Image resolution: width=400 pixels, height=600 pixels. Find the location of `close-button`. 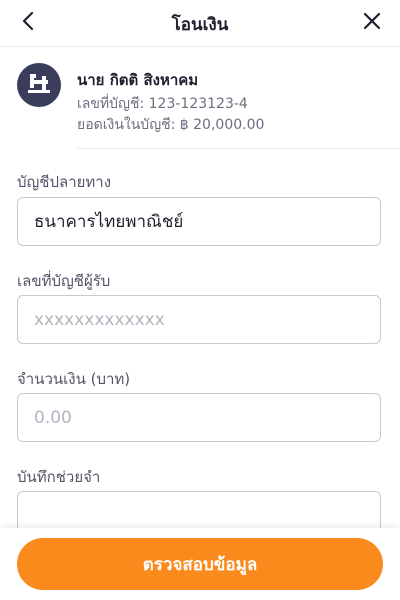

close-button is located at coordinates (372, 23).